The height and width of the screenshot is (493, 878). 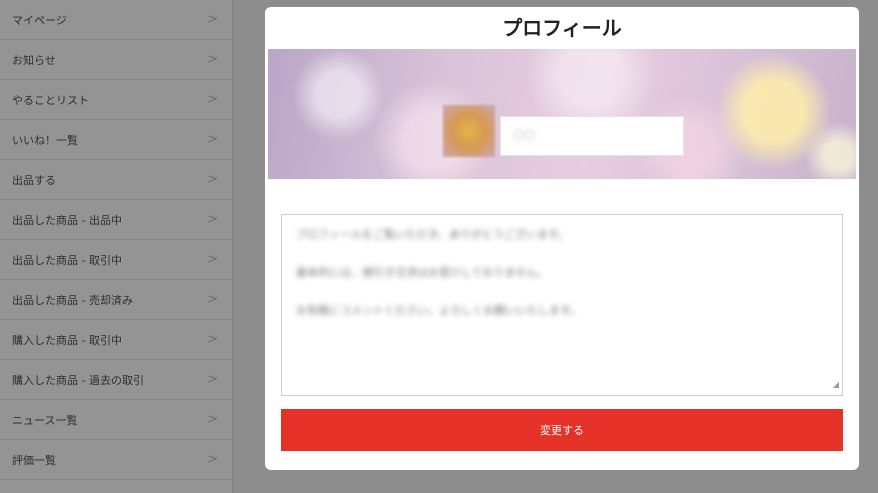 I want to click on sidebar-item-label: ニュース一覧, so click(x=45, y=420).